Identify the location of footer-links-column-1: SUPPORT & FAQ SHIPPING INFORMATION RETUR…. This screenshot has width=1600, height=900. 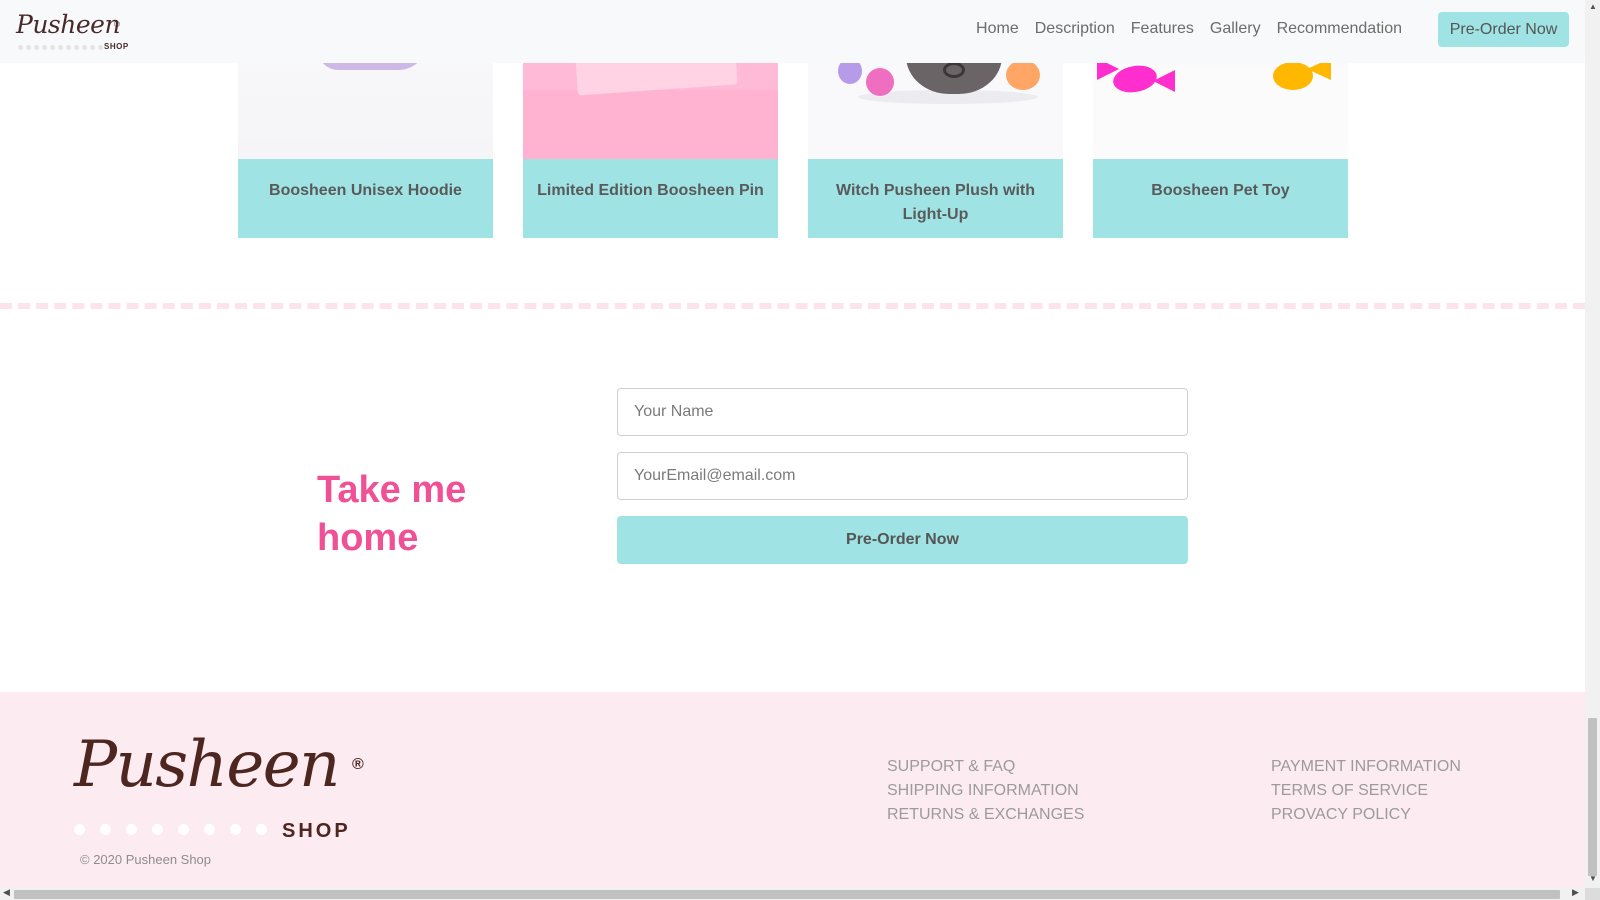
(985, 791).